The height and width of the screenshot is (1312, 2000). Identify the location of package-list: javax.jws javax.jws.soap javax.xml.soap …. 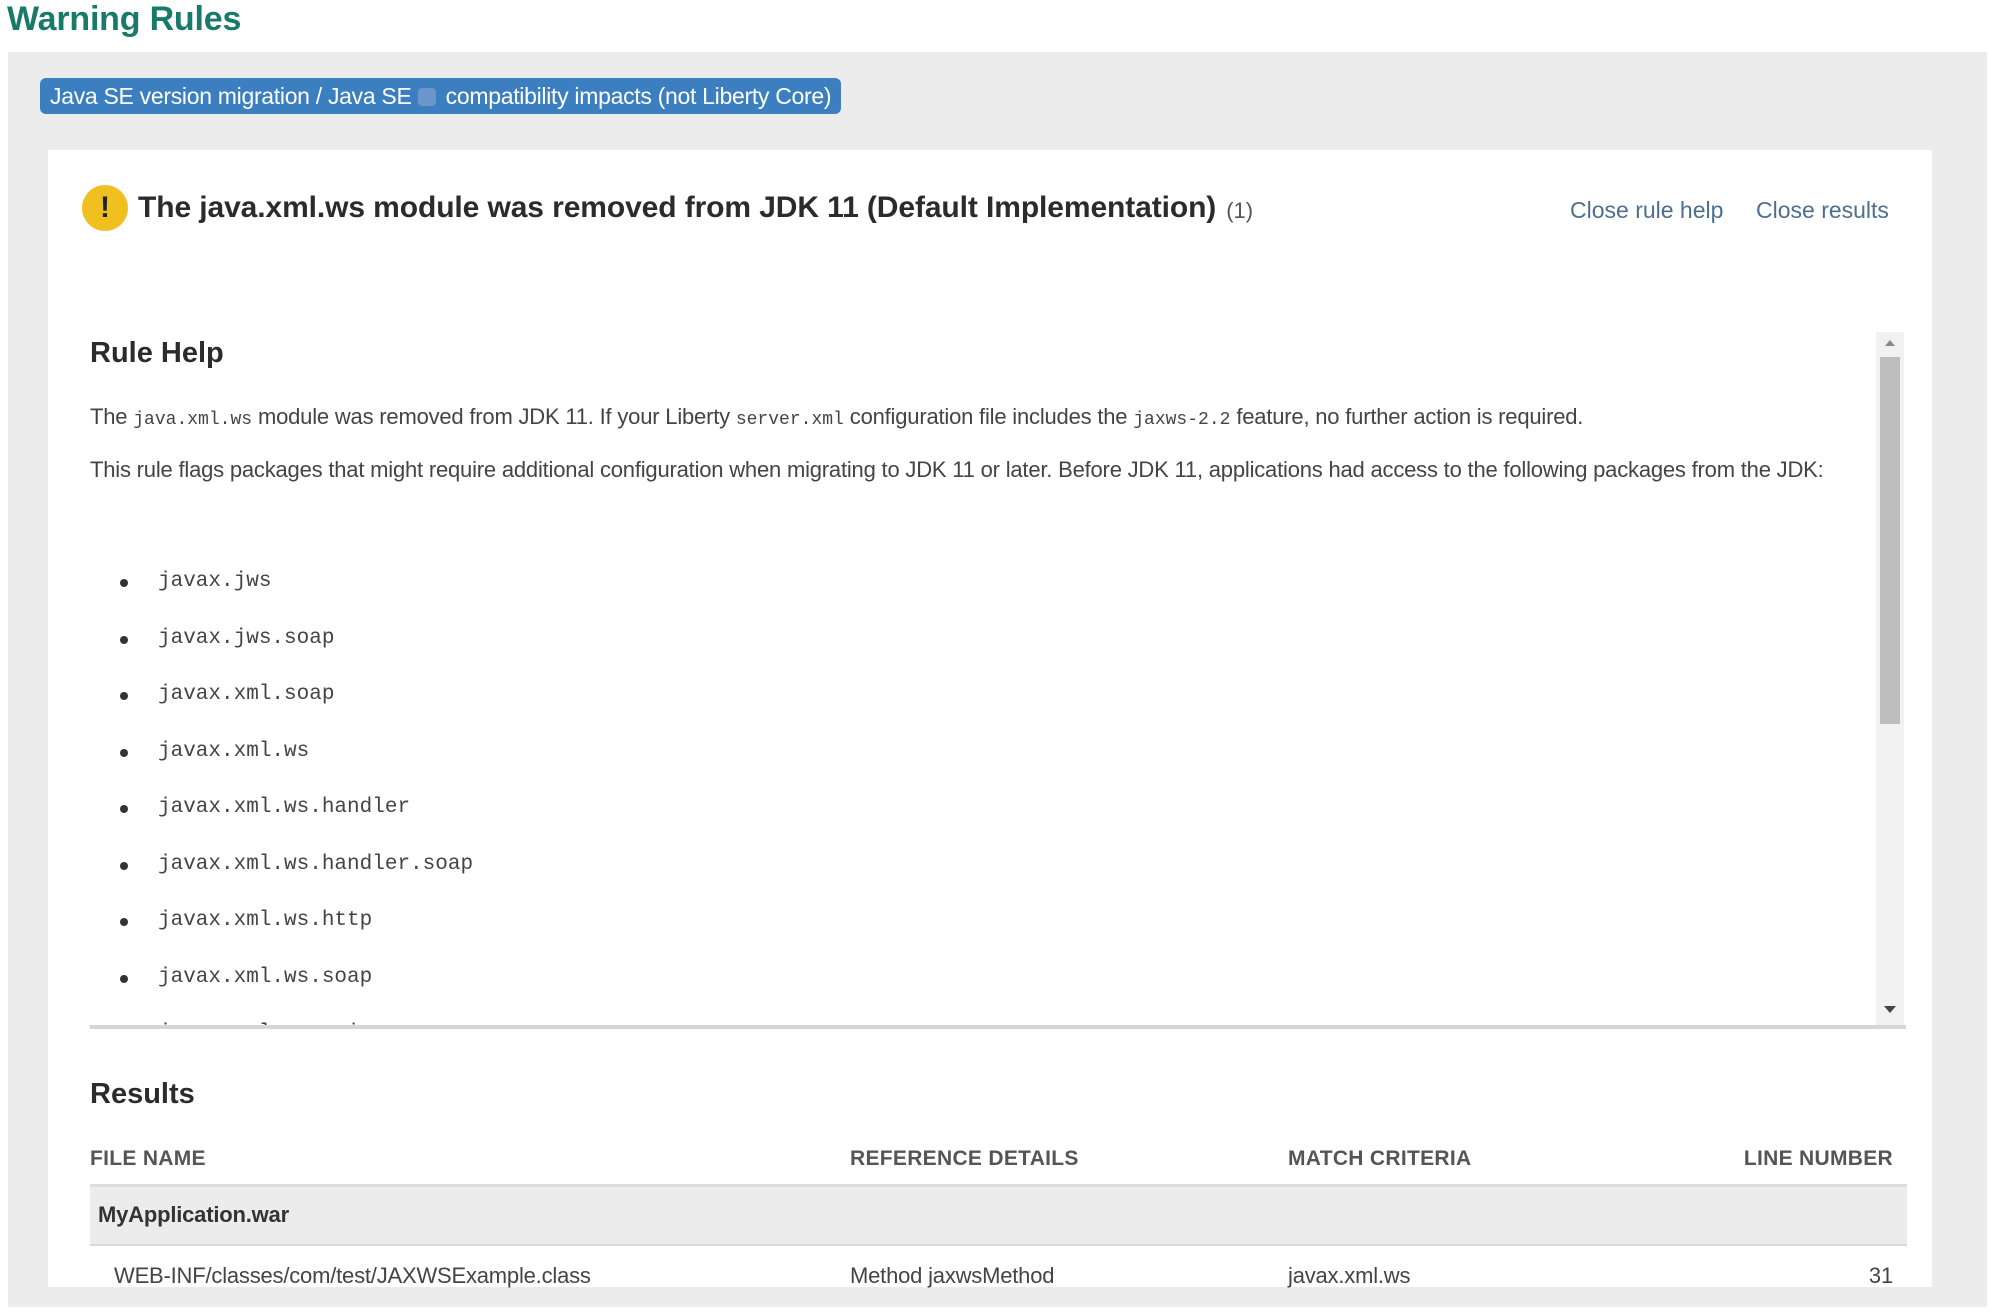
(281, 791).